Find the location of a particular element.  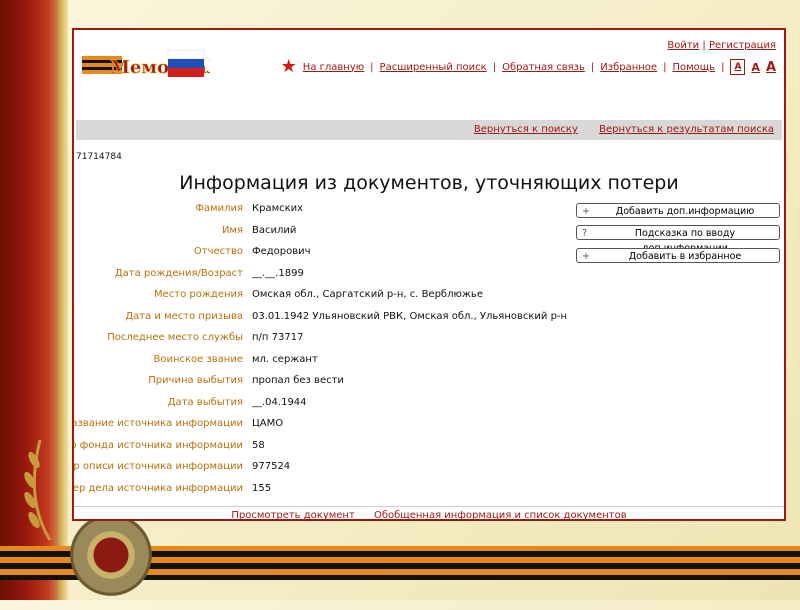

field-label: Дата рождения/Возраст is located at coordinates (178, 273).